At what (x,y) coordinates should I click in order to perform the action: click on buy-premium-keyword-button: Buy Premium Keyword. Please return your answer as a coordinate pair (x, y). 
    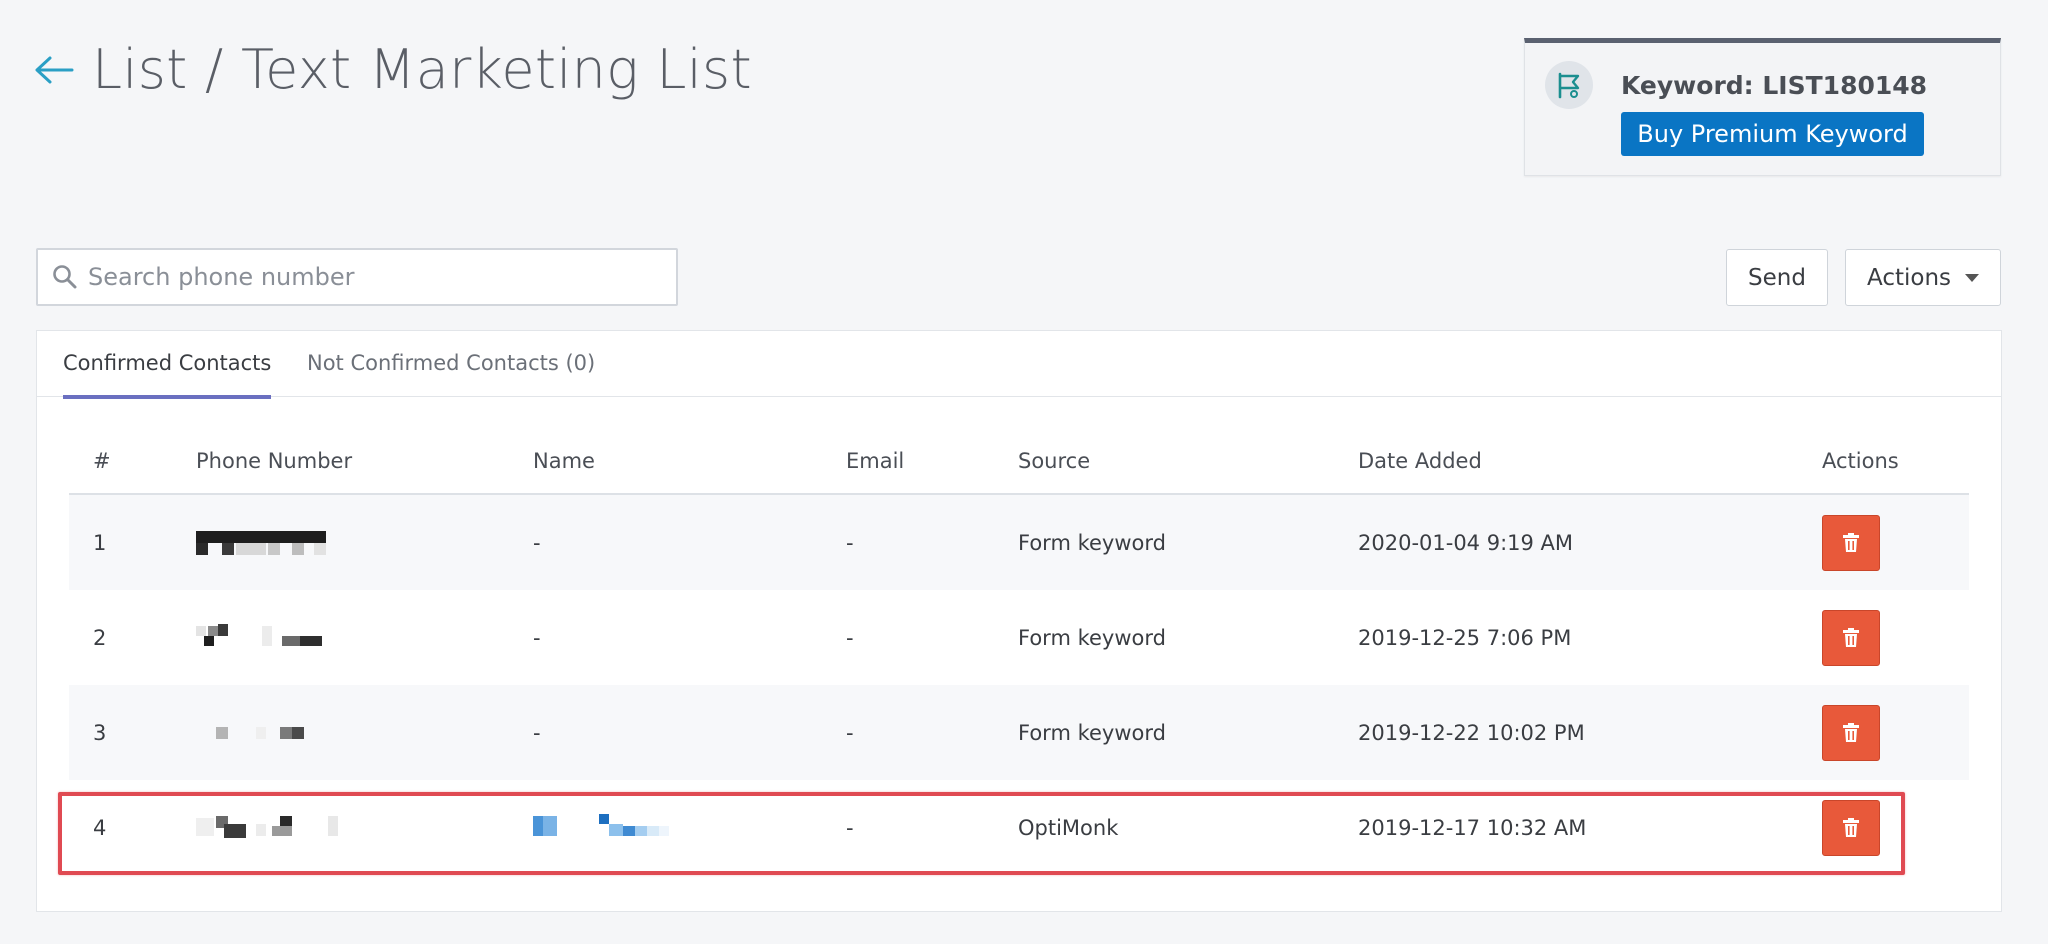
    Looking at the image, I should click on (1772, 134).